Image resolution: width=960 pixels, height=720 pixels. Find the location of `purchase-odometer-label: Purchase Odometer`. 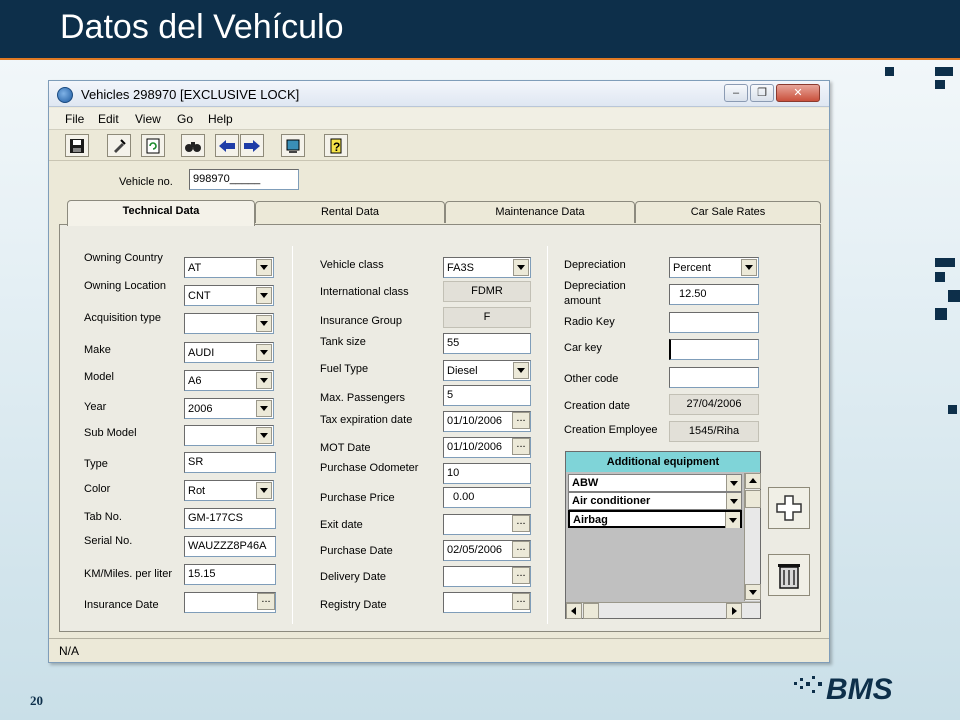

purchase-odometer-label: Purchase Odometer is located at coordinates (369, 468).